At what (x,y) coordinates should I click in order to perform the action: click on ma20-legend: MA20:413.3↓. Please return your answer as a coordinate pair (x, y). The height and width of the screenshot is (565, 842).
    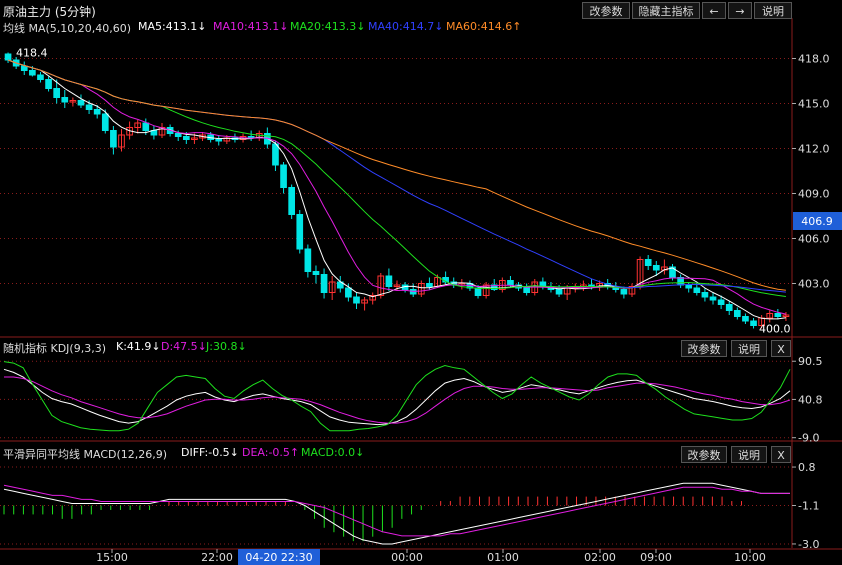
    Looking at the image, I should click on (328, 26).